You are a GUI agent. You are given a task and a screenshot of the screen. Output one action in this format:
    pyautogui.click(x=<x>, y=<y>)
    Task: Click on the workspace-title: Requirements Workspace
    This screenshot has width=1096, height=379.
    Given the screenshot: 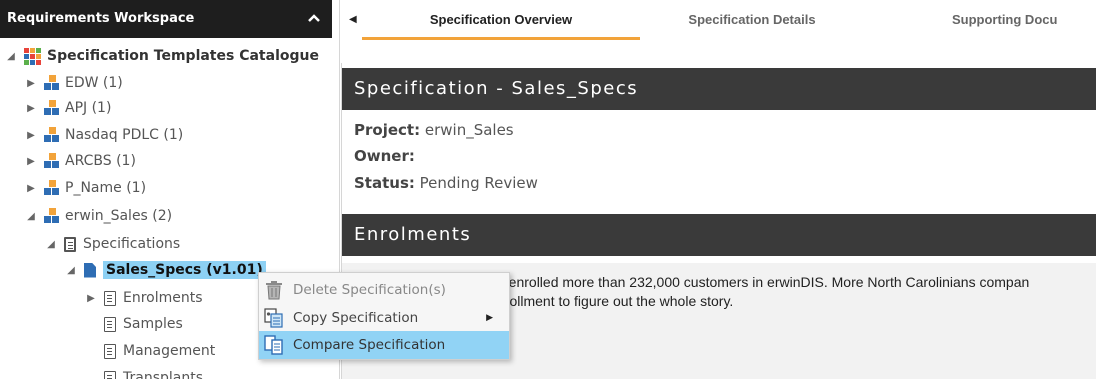 What is the action you would take?
    pyautogui.click(x=101, y=18)
    